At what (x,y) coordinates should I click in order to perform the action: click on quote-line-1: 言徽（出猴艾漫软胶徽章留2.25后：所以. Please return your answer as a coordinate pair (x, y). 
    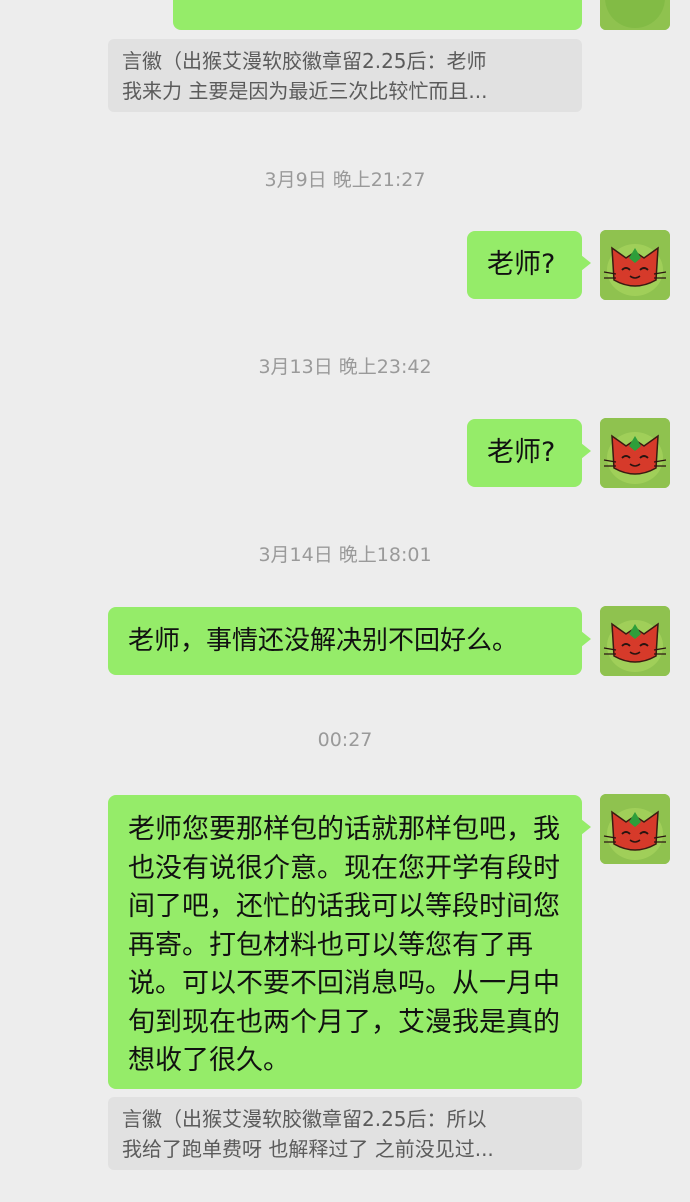
    Looking at the image, I should click on (304, 1119).